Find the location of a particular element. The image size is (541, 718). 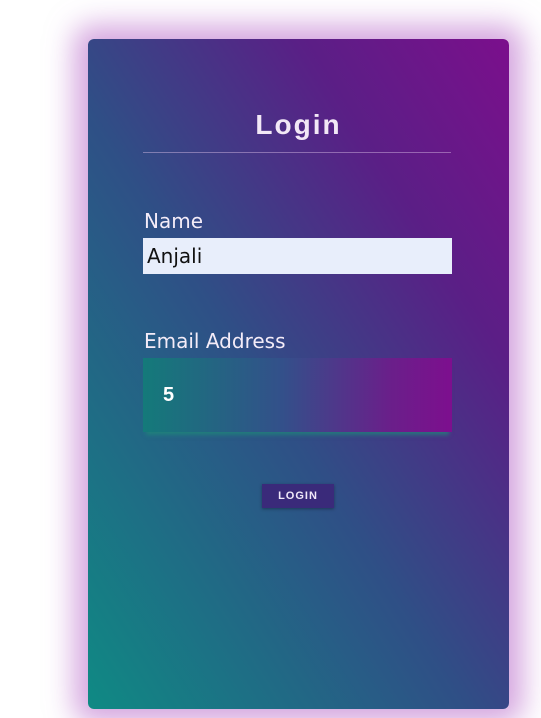

title-divider is located at coordinates (297, 152).